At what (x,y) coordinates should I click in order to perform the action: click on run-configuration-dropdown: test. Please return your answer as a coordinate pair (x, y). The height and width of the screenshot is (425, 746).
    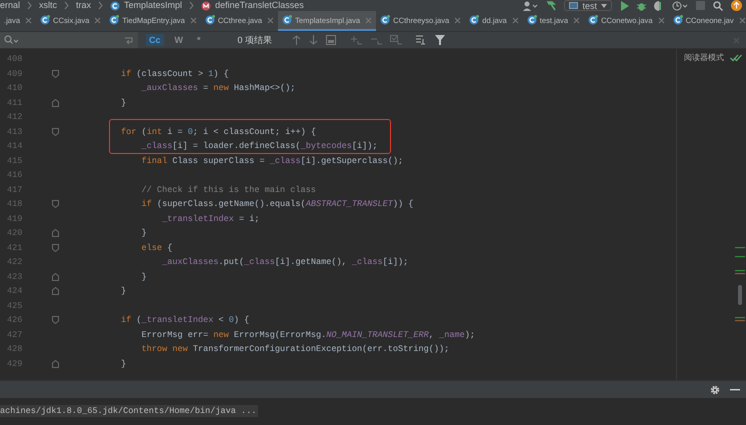
    Looking at the image, I should click on (588, 5).